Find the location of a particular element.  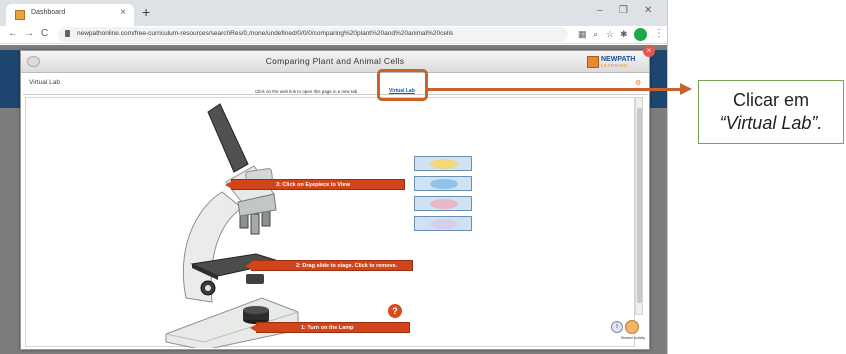

translate-icon: ▦ is located at coordinates (582, 34).